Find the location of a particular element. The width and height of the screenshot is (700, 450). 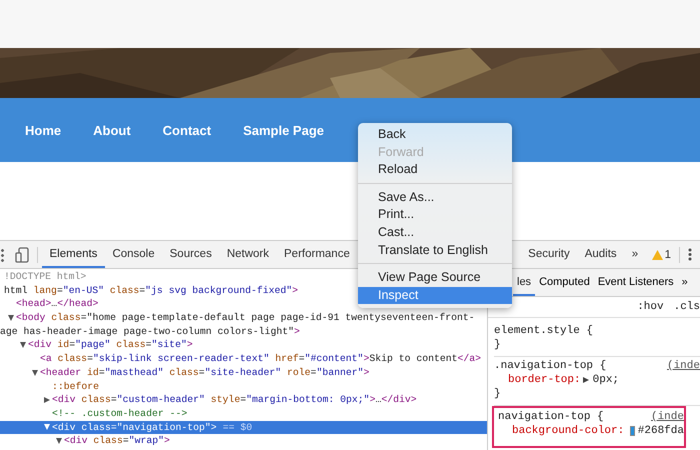

property-name: border-top: is located at coordinates (544, 380).